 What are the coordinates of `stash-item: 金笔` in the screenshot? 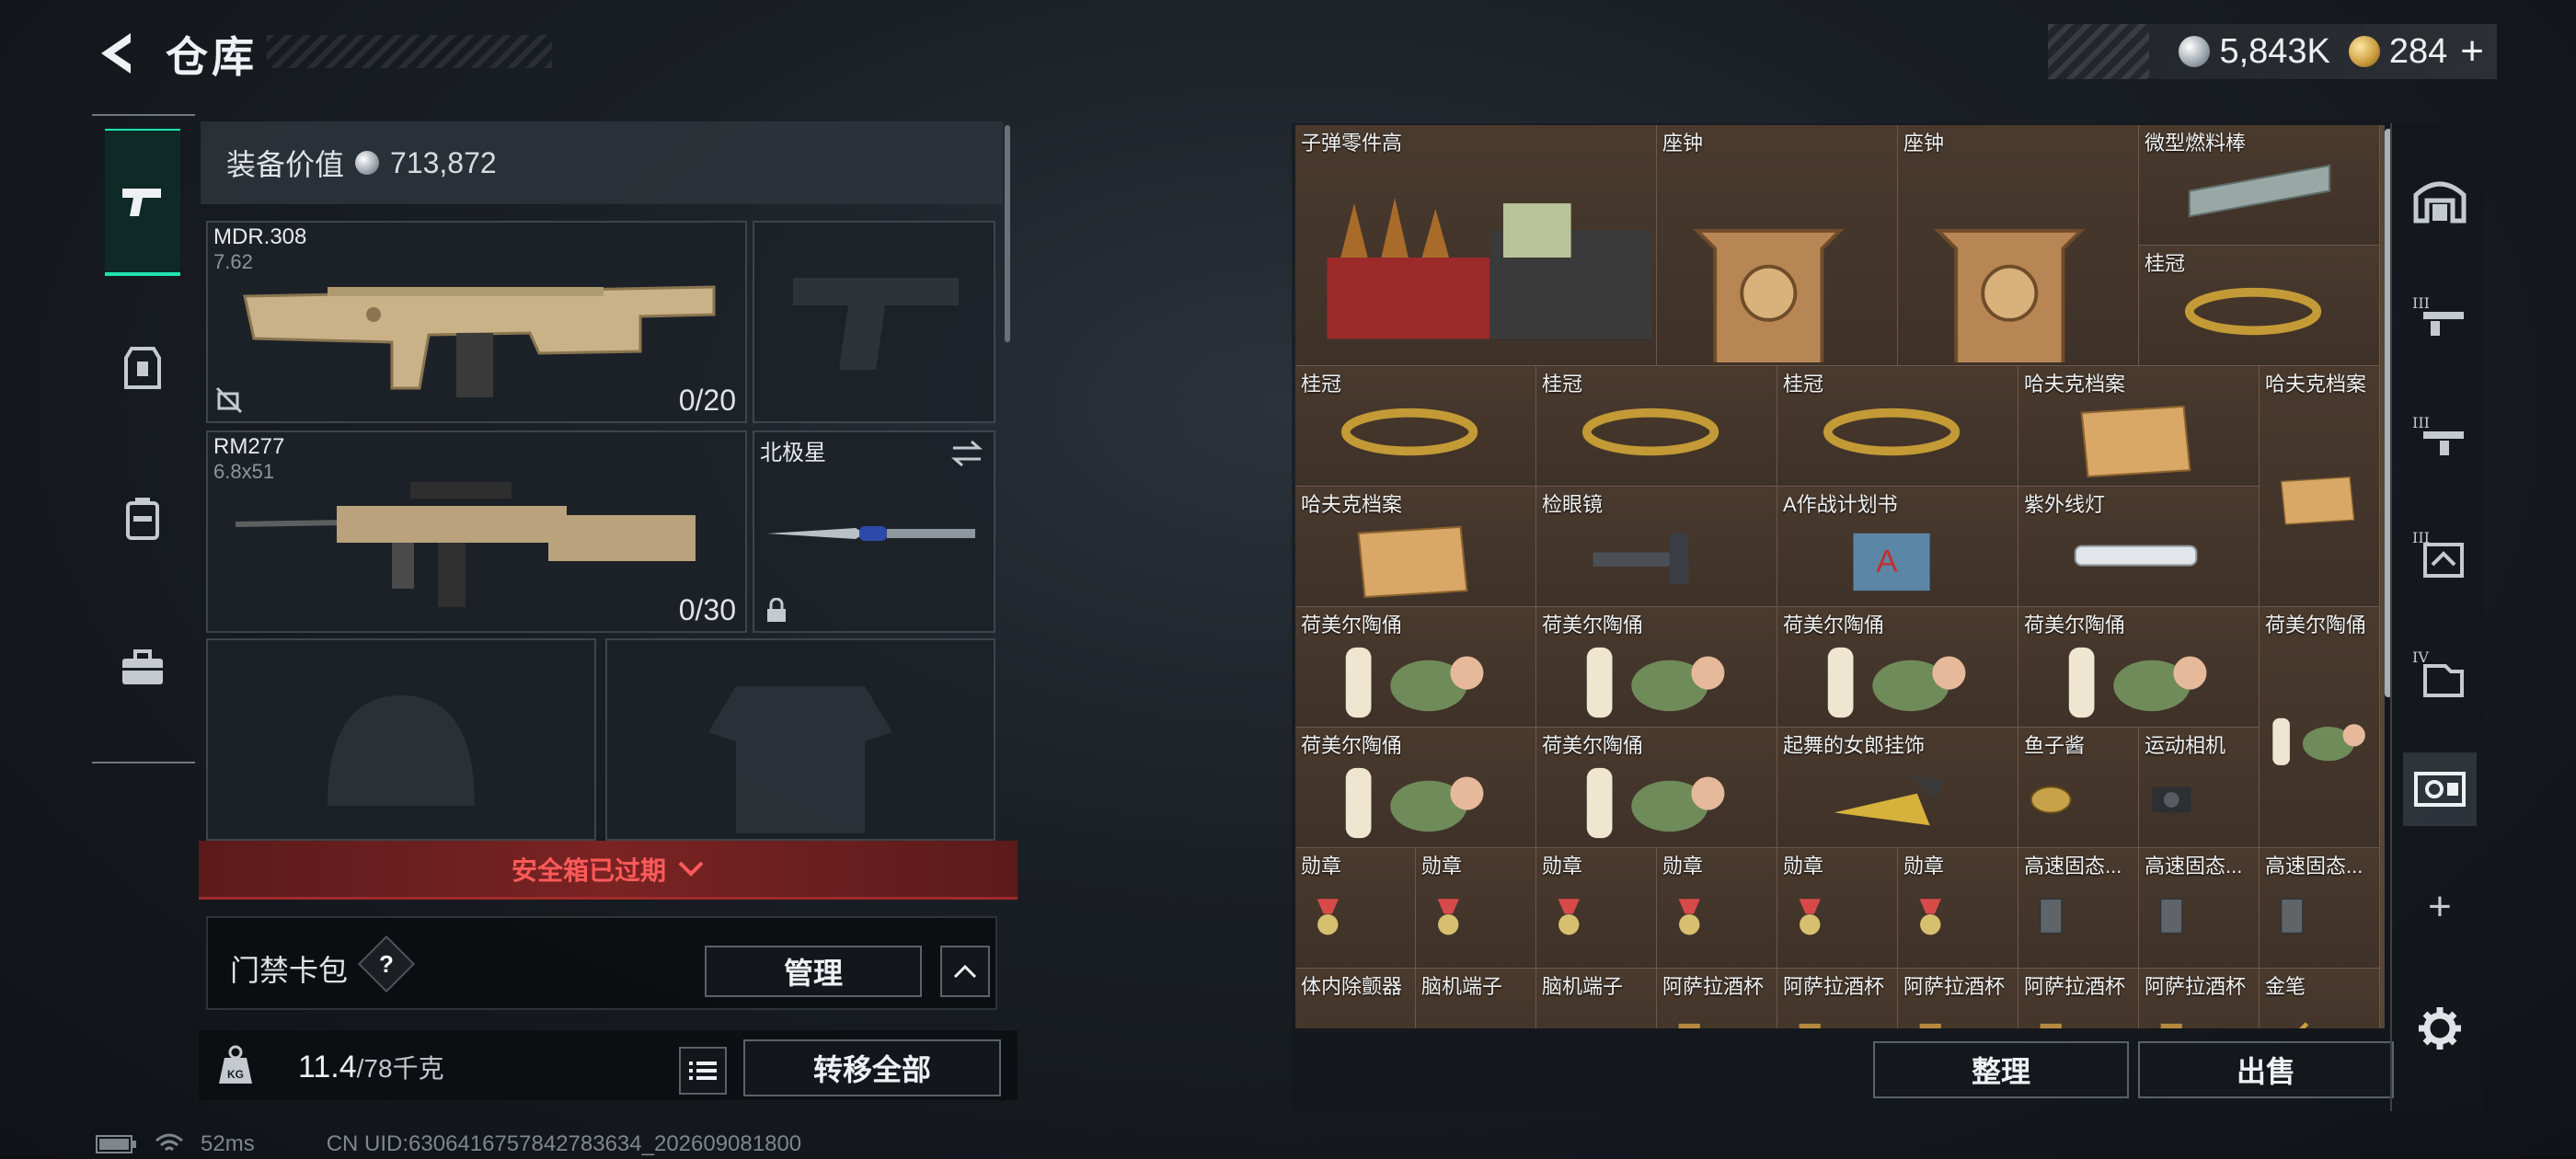 It's located at (2320, 998).